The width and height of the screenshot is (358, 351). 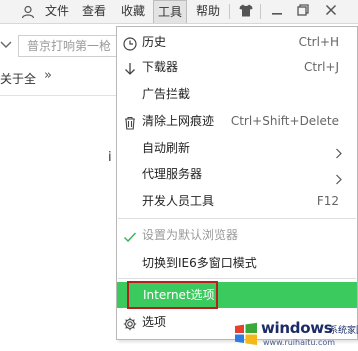 What do you see at coordinates (160, 67) in the screenshot?
I see `menu-item-label: 下载器` at bounding box center [160, 67].